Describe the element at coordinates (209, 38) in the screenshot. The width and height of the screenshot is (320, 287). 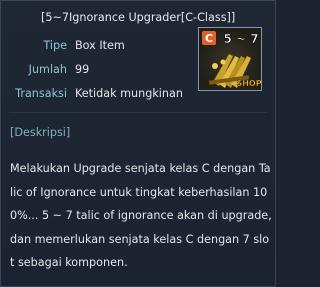
I see `grade-badge-text: C` at that location.